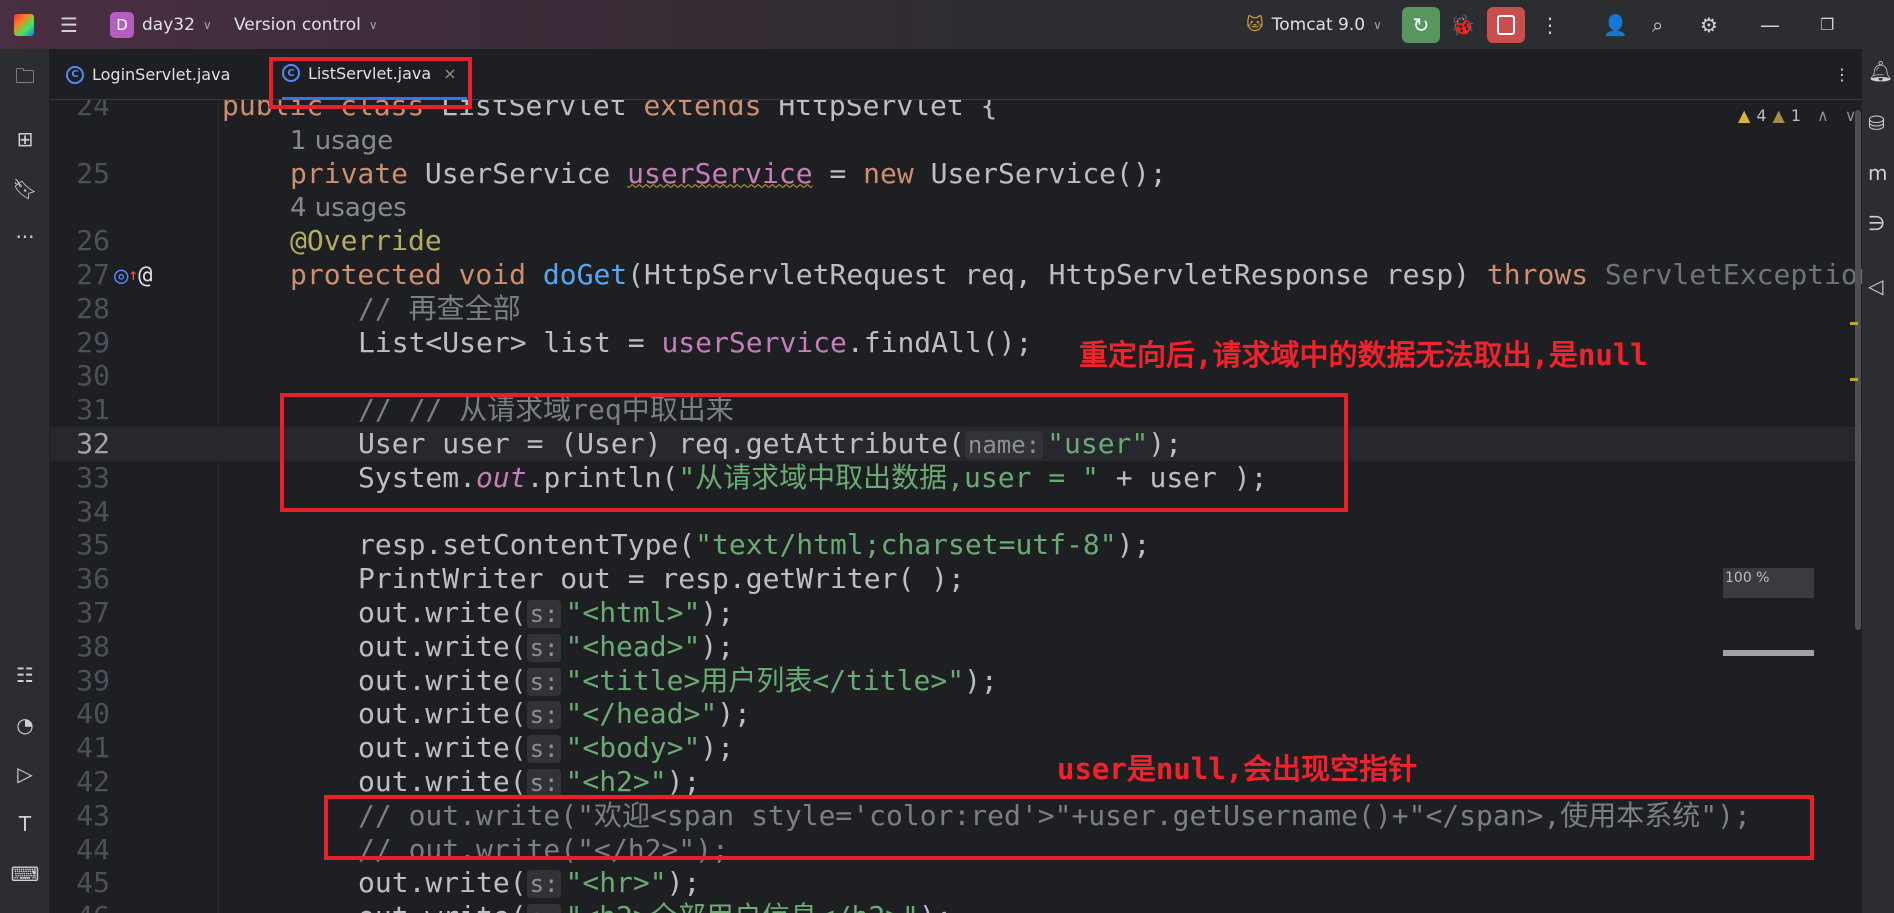 The height and width of the screenshot is (913, 1894). I want to click on close-tab-icon: ×, so click(449, 73).